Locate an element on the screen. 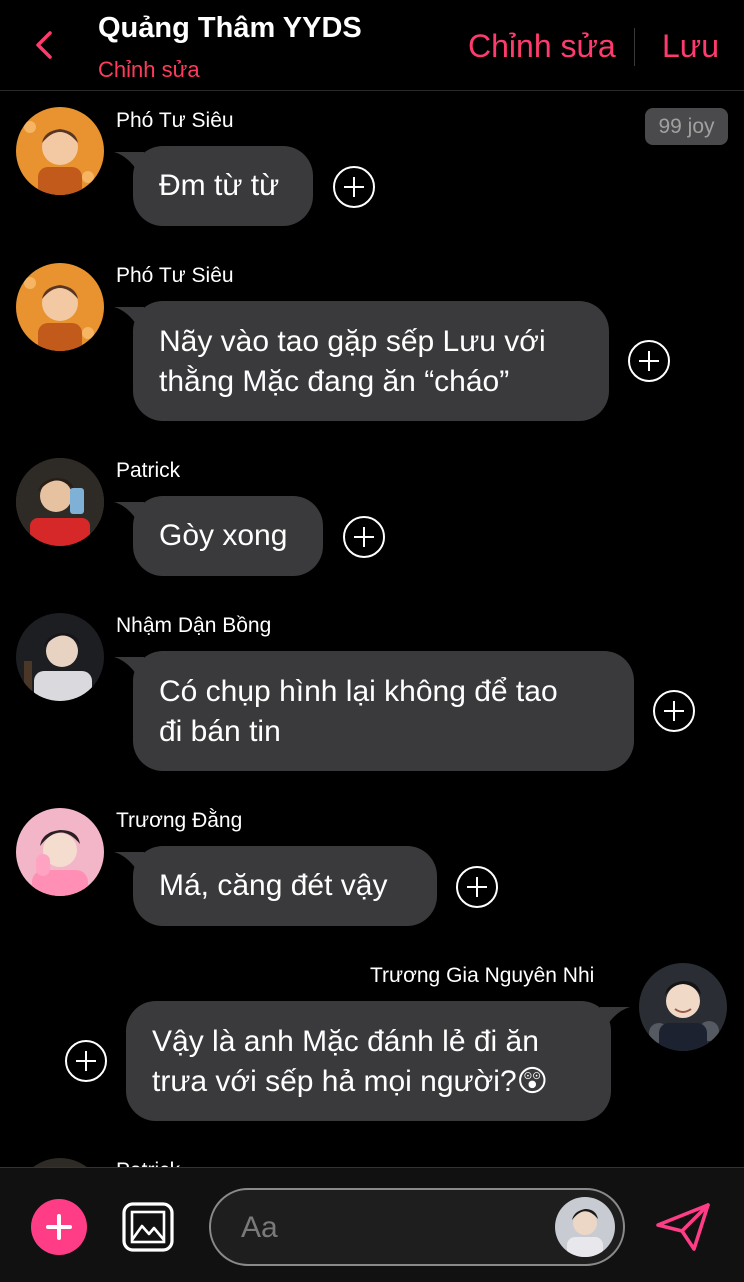 This screenshot has width=744, height=1282. message-text-line: Có chụp hình lại không để tao is located at coordinates (358, 691).